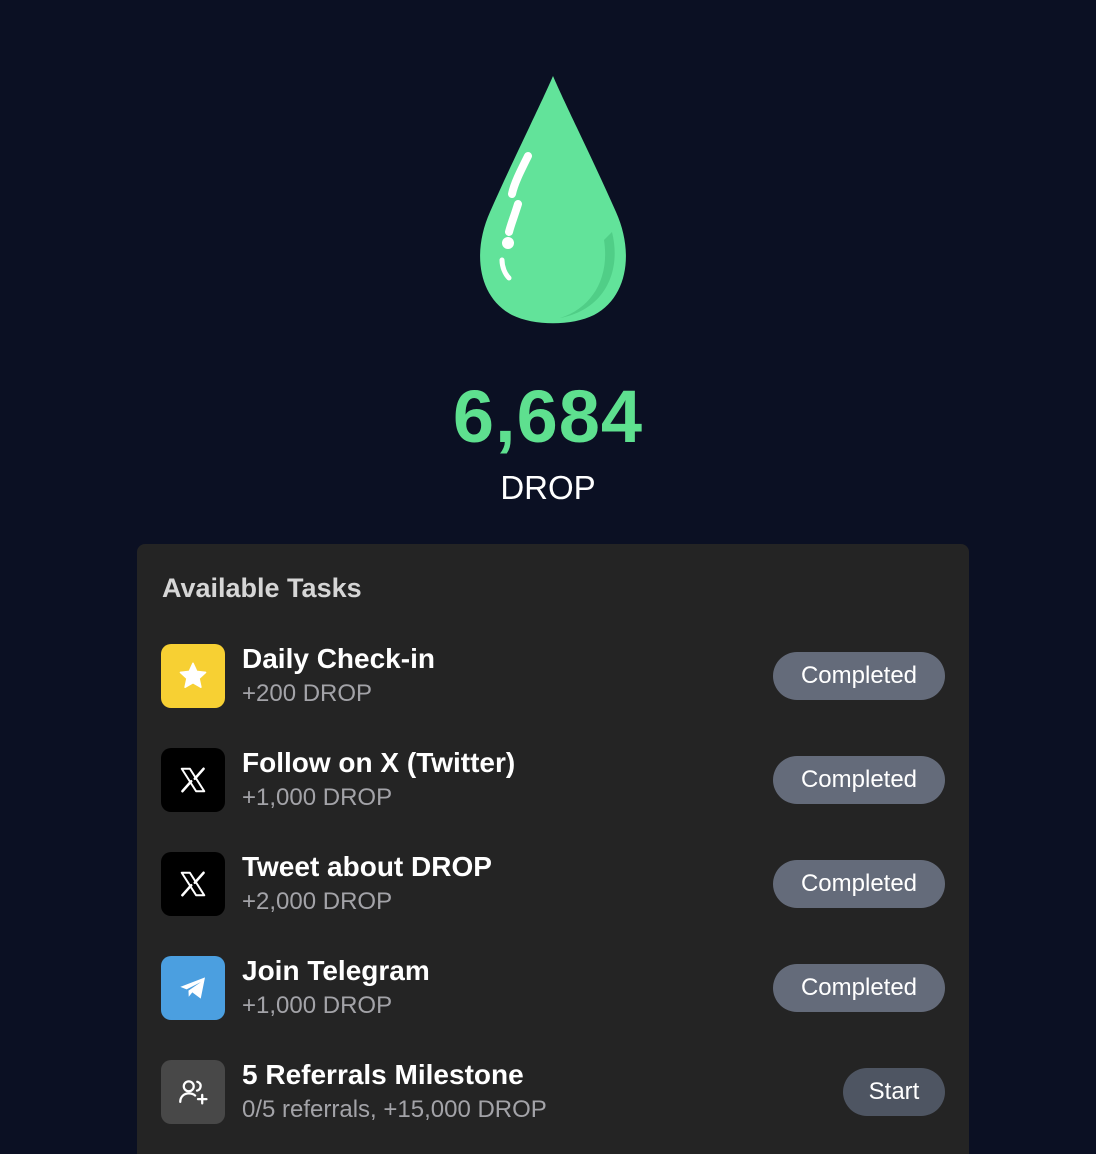 This screenshot has height=1154, width=1096. Describe the element at coordinates (338, 658) in the screenshot. I see `task-name: Daily Check-in` at that location.